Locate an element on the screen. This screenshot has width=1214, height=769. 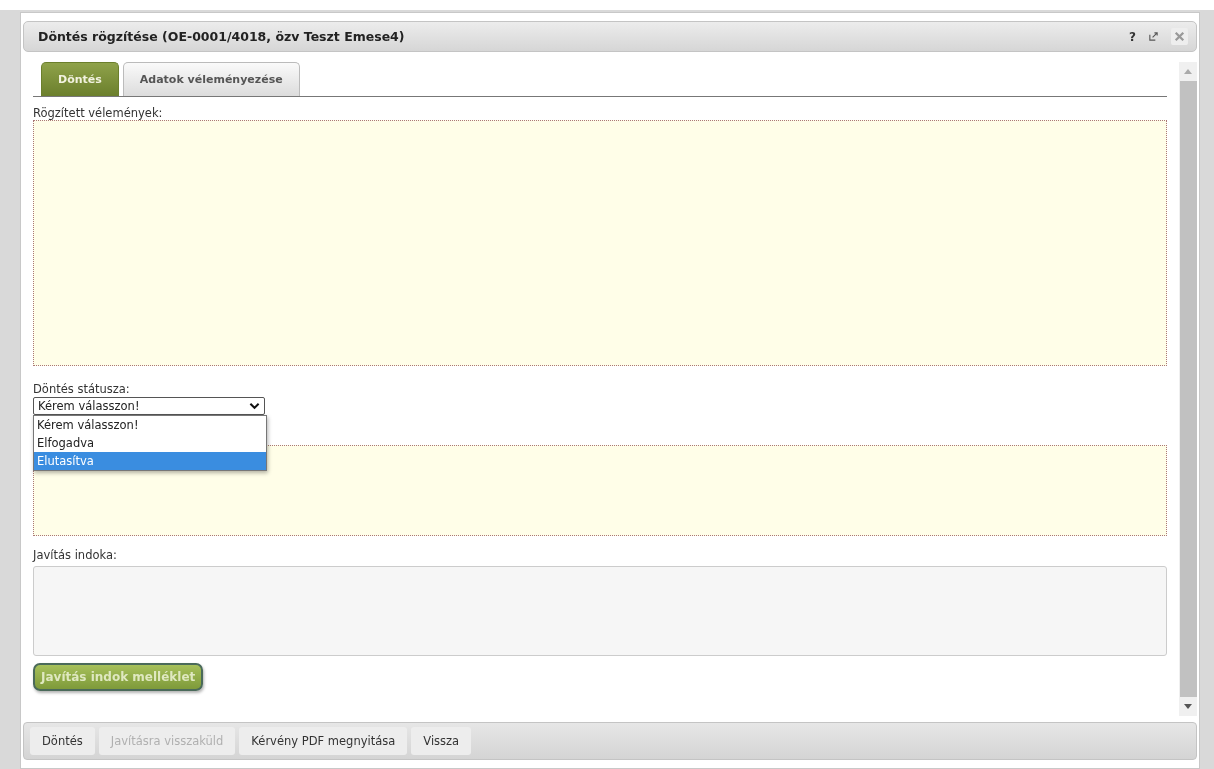
scroll-up-icon is located at coordinates (1188, 71).